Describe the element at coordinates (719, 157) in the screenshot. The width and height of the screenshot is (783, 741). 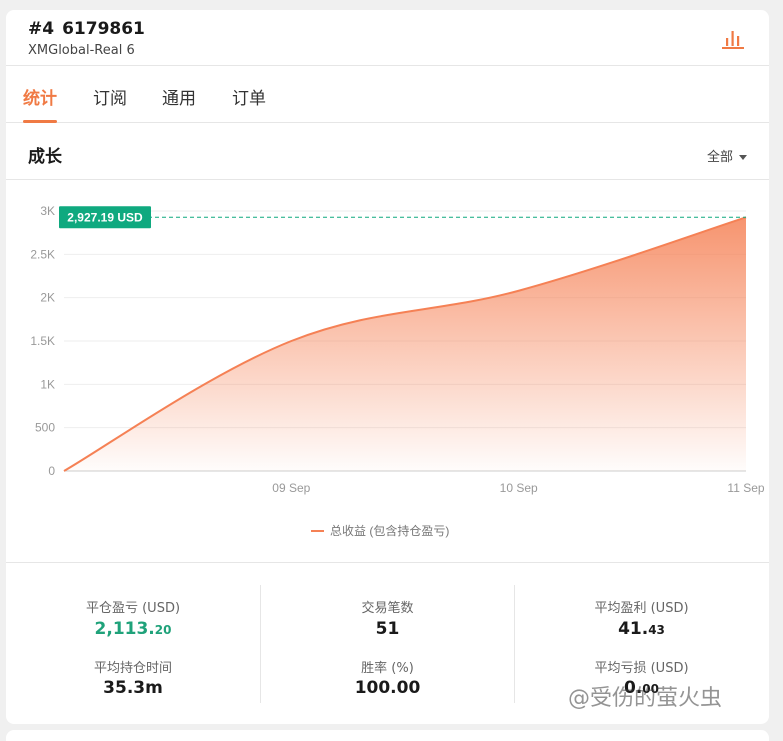
I see `range-select-value: 全部` at that location.